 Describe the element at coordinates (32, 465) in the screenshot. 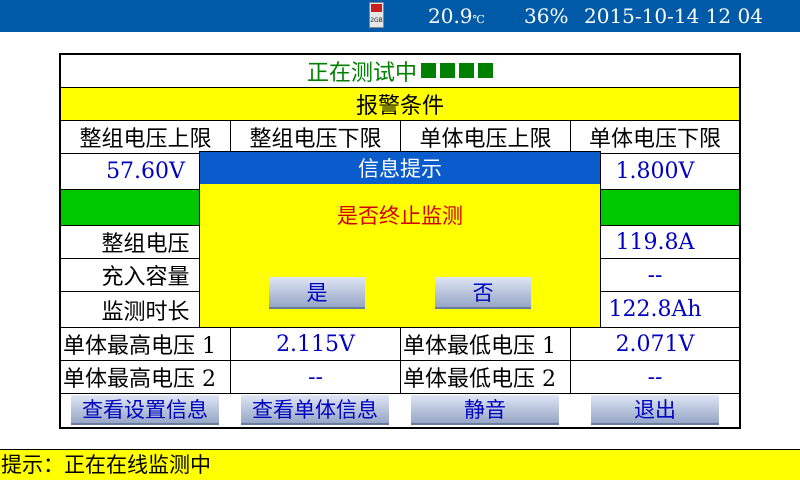

I see `hint-prefix: 提示：` at that location.